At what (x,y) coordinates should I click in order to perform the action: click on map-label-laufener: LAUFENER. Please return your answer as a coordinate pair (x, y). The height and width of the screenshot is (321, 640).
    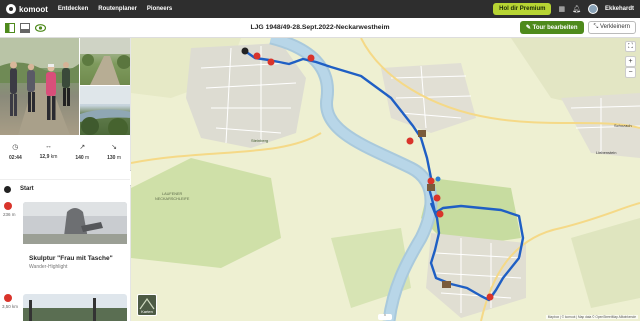
    Looking at the image, I should click on (172, 194).